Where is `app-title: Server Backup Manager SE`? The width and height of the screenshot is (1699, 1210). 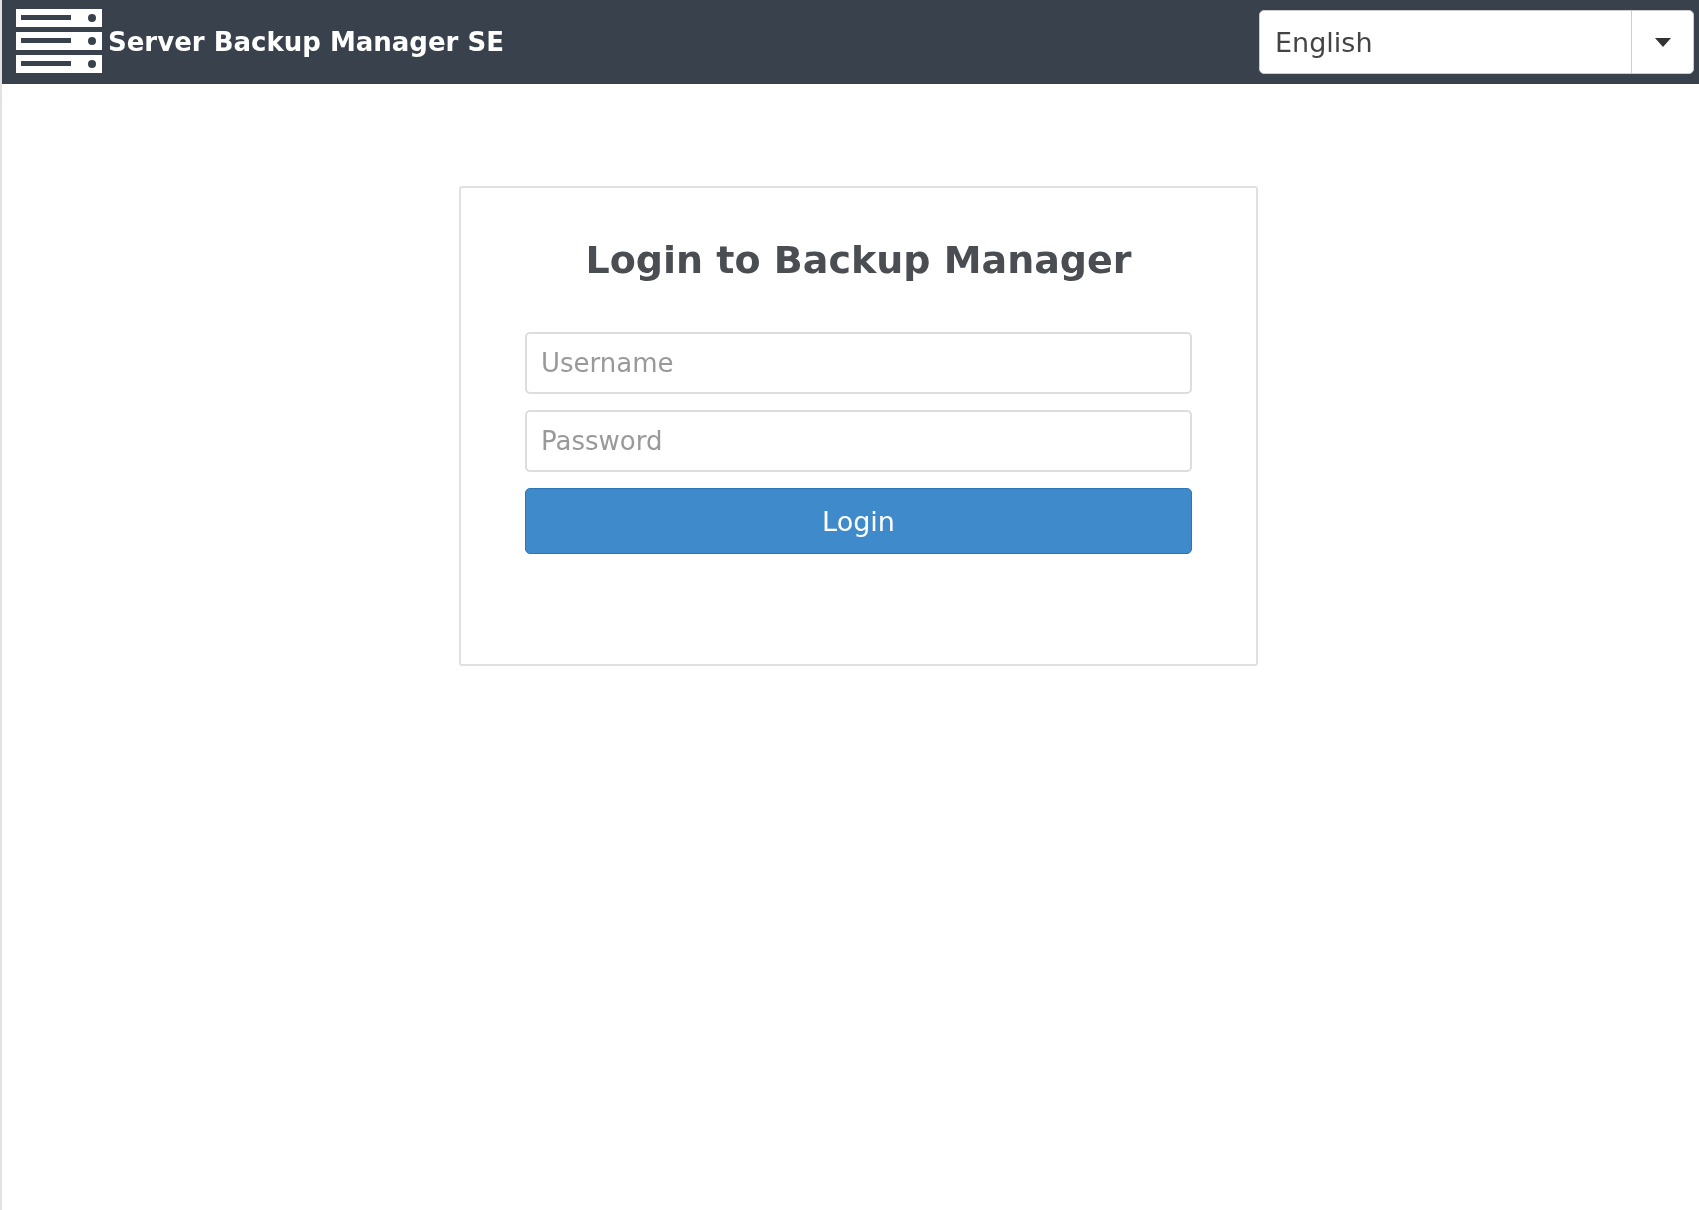
app-title: Server Backup Manager SE is located at coordinates (306, 42).